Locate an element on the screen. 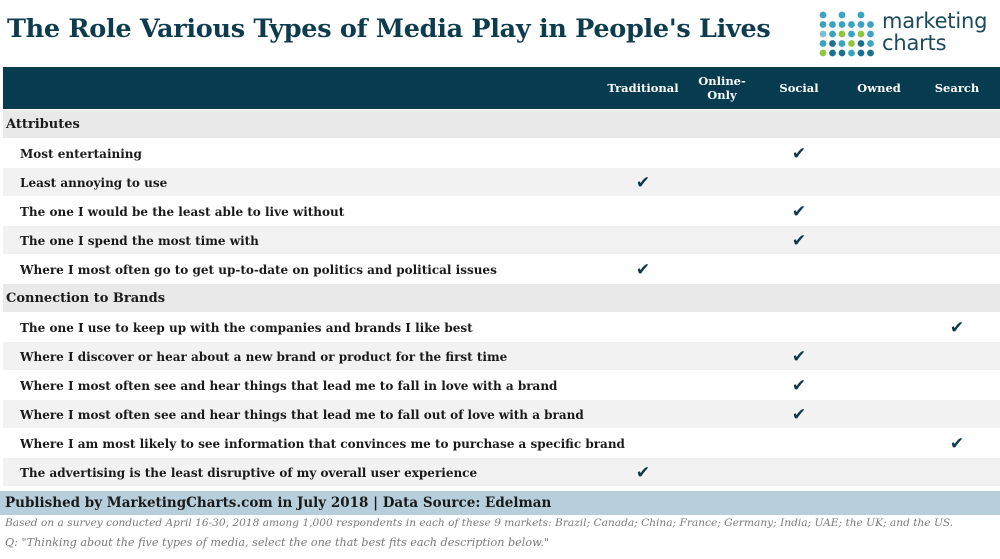 This screenshot has height=559, width=1000. column-header-social: Social is located at coordinates (799, 88).